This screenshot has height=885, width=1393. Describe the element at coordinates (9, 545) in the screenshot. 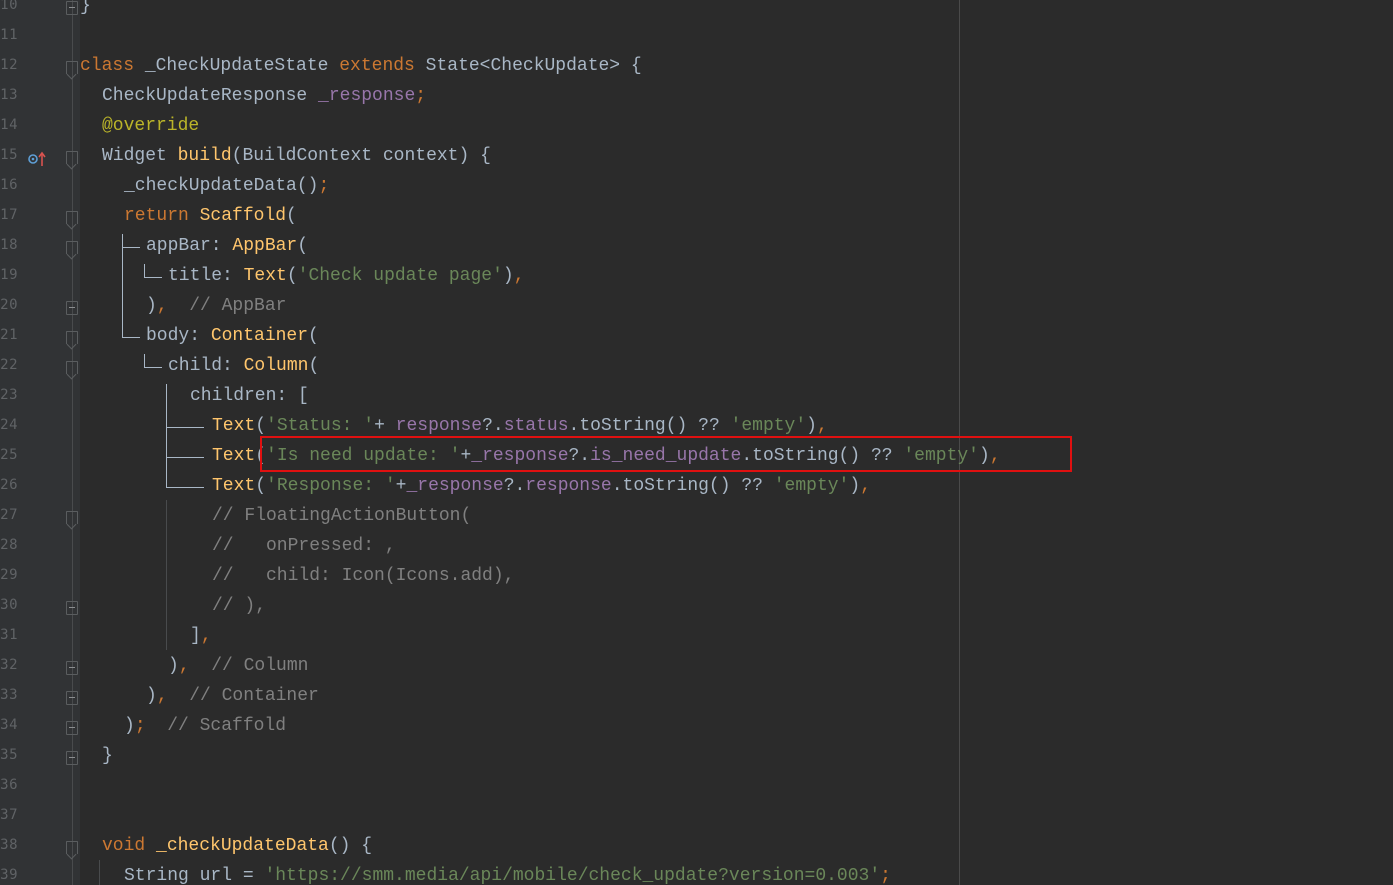

I see `line-number: 28` at that location.